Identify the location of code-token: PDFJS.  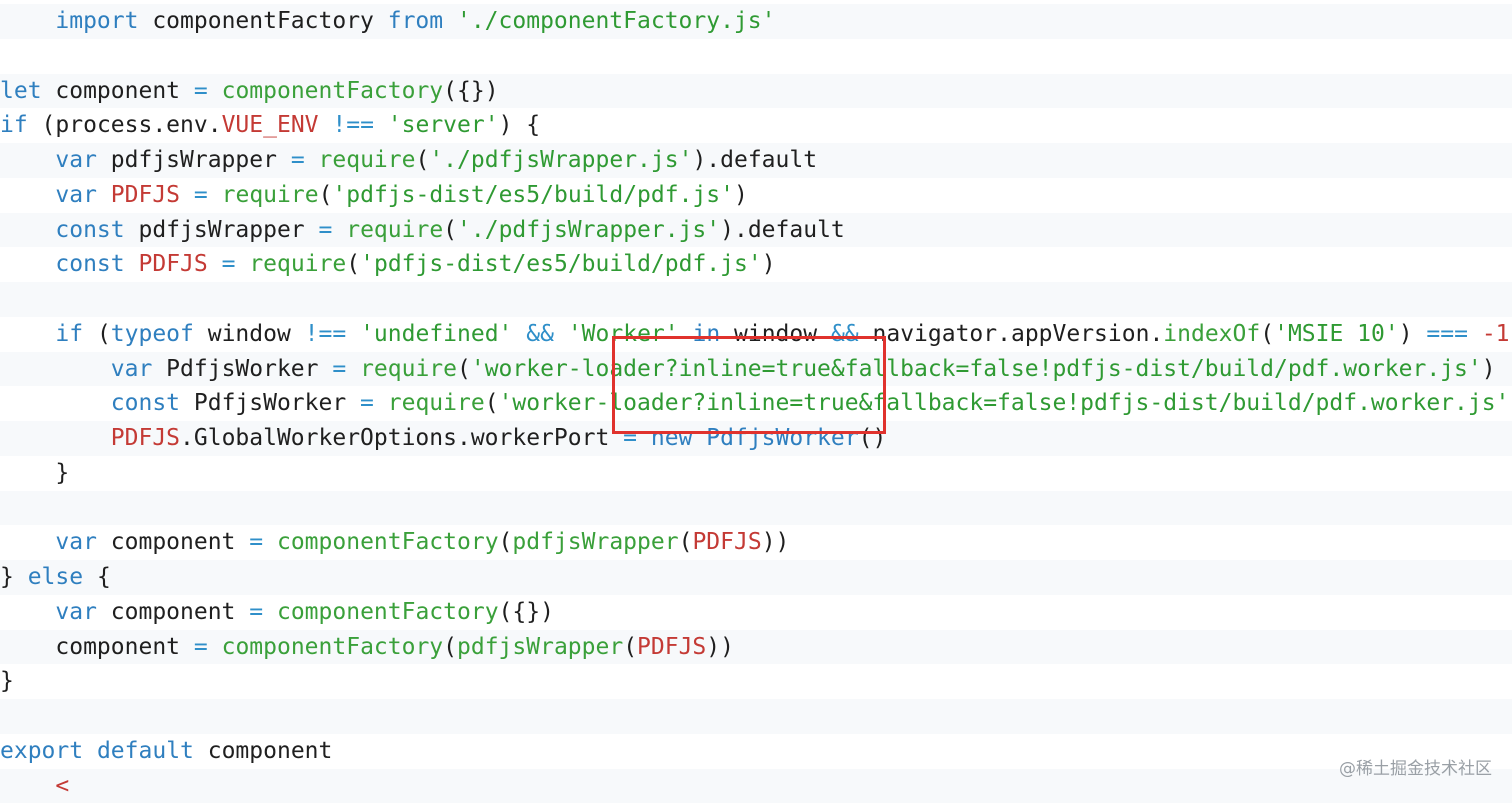
(726, 542).